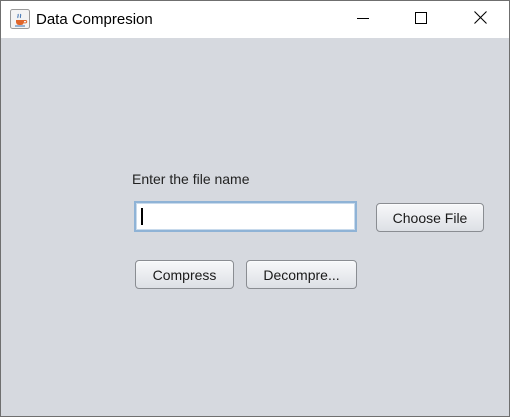 This screenshot has width=510, height=417. I want to click on close-icon, so click(480, 19).